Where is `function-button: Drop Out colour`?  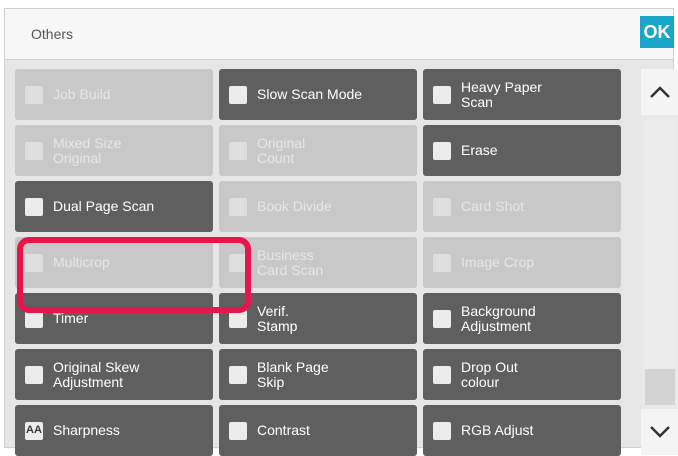 function-button: Drop Out colour is located at coordinates (522, 374).